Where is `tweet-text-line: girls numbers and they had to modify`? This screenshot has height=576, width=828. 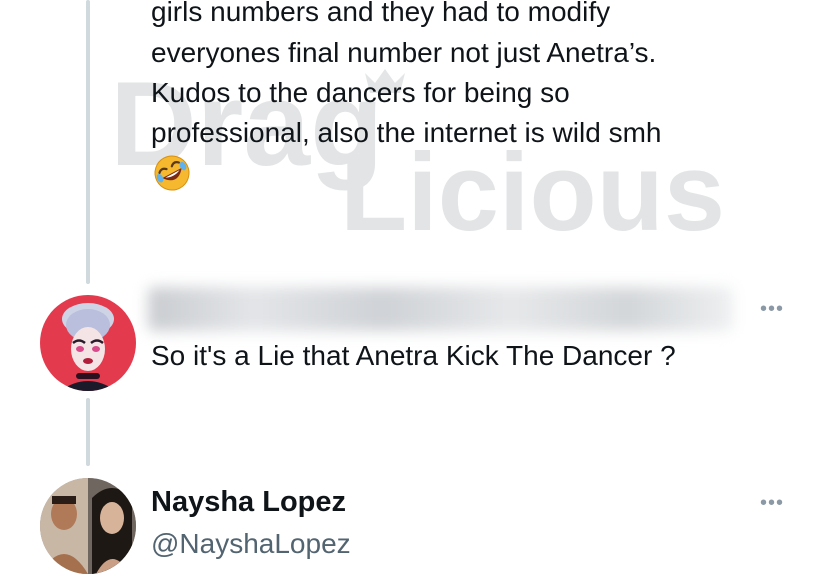
tweet-text-line: girls numbers and they had to modify is located at coordinates (381, 13).